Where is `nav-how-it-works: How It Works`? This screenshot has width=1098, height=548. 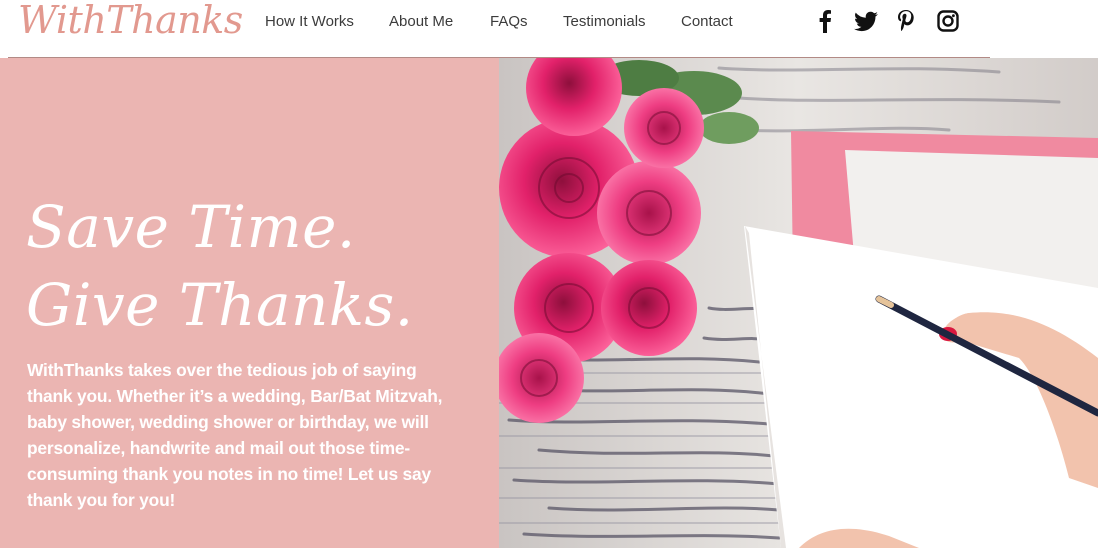 nav-how-it-works: How It Works is located at coordinates (309, 21).